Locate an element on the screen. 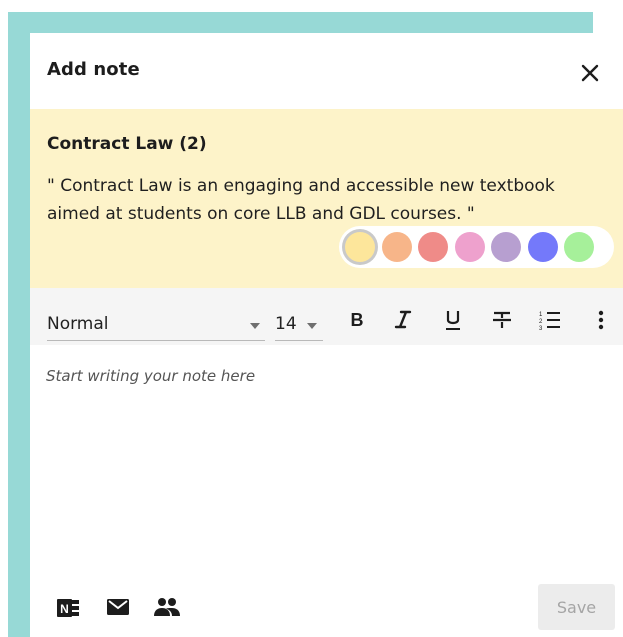 The image size is (623, 637). bold-icon: B is located at coordinates (357, 320).